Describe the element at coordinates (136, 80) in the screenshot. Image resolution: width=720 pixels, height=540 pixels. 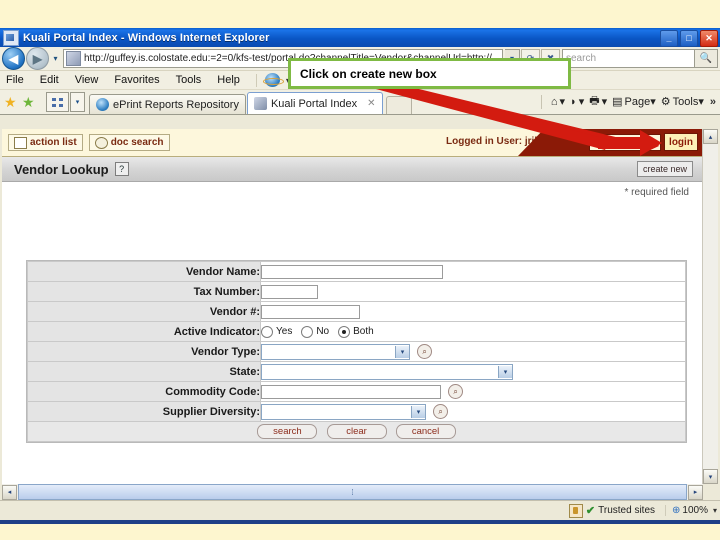
I see `menu-item-favorites: Favorites` at that location.